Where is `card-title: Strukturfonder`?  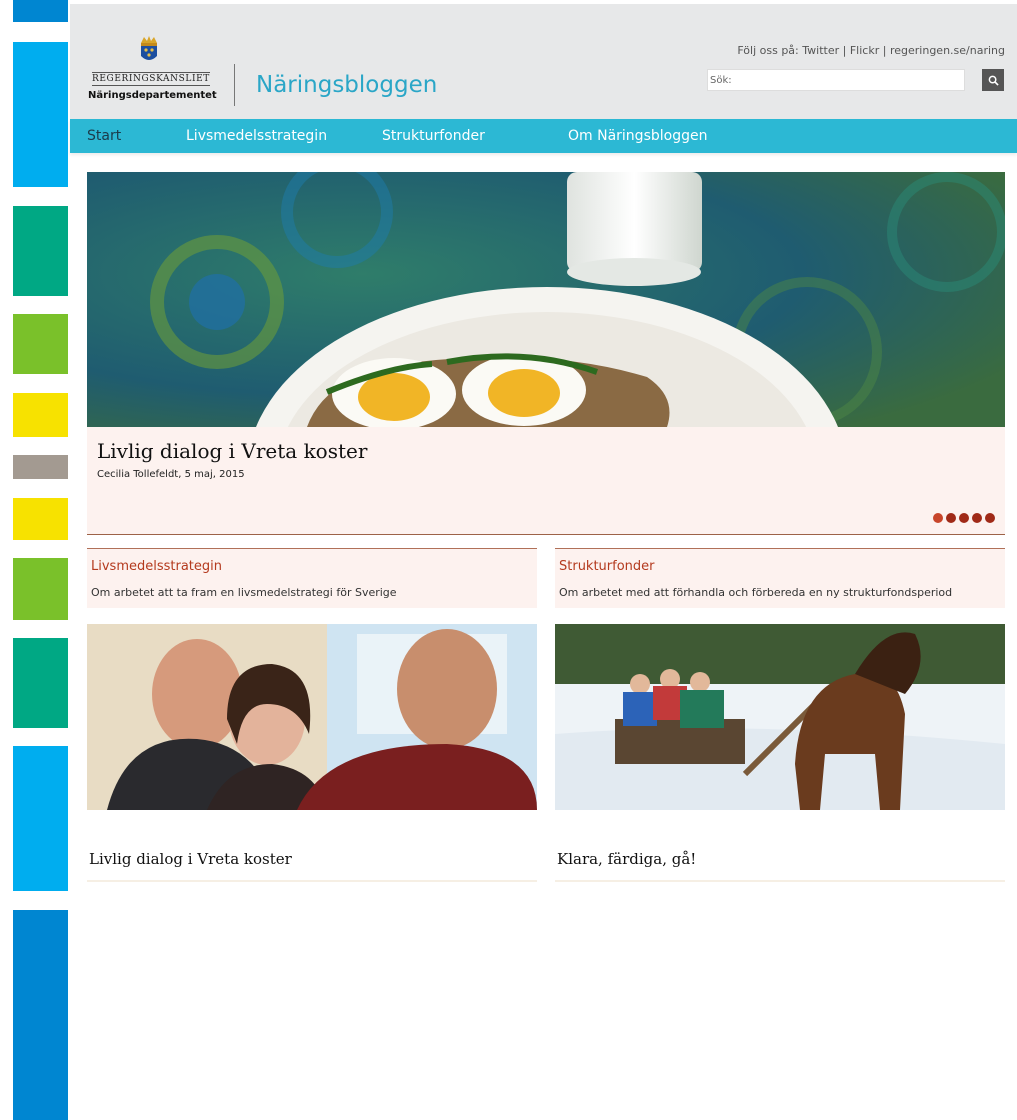 card-title: Strukturfonder is located at coordinates (607, 566).